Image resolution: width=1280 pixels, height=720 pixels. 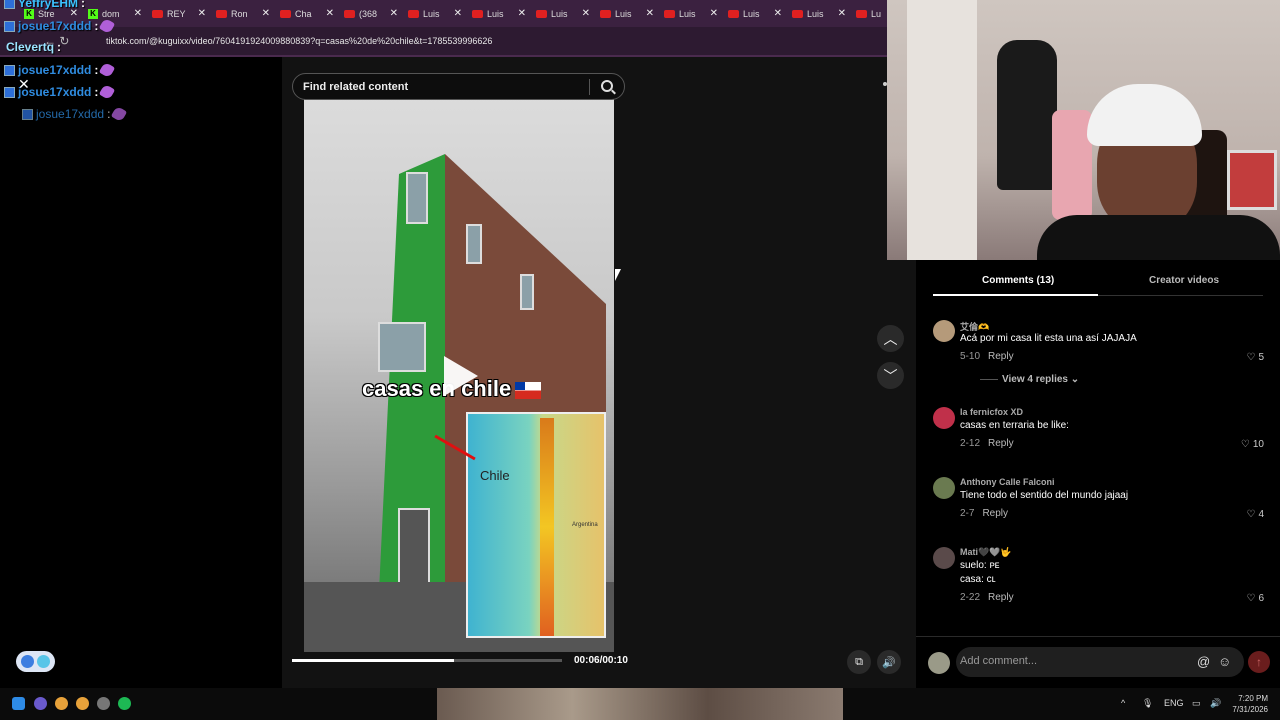 What do you see at coordinates (27, 661) in the screenshot?
I see `extension-icon` at bounding box center [27, 661].